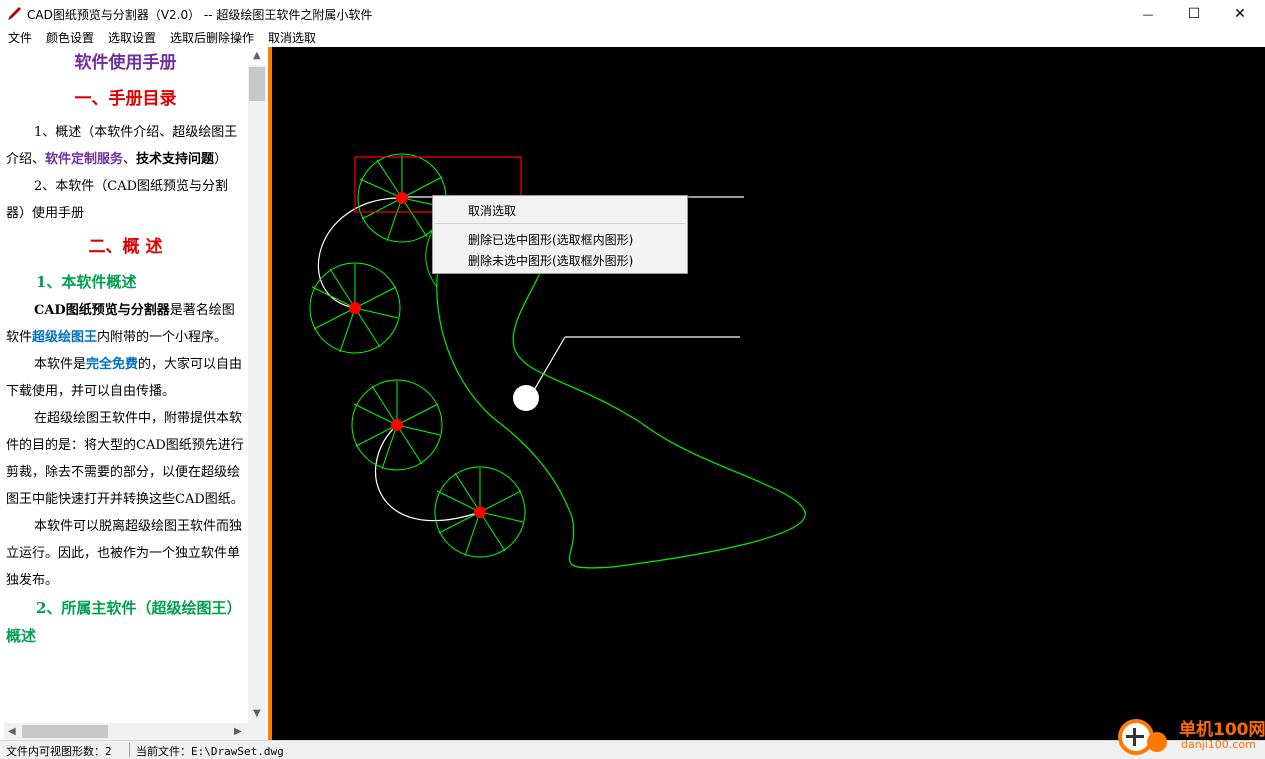 The image size is (1265, 759). I want to click on title-bar: CAD图纸预览与分割器（V2.0） -- 超级绘图王软件之附属小软件 — ☐ ✕, so click(632, 14).